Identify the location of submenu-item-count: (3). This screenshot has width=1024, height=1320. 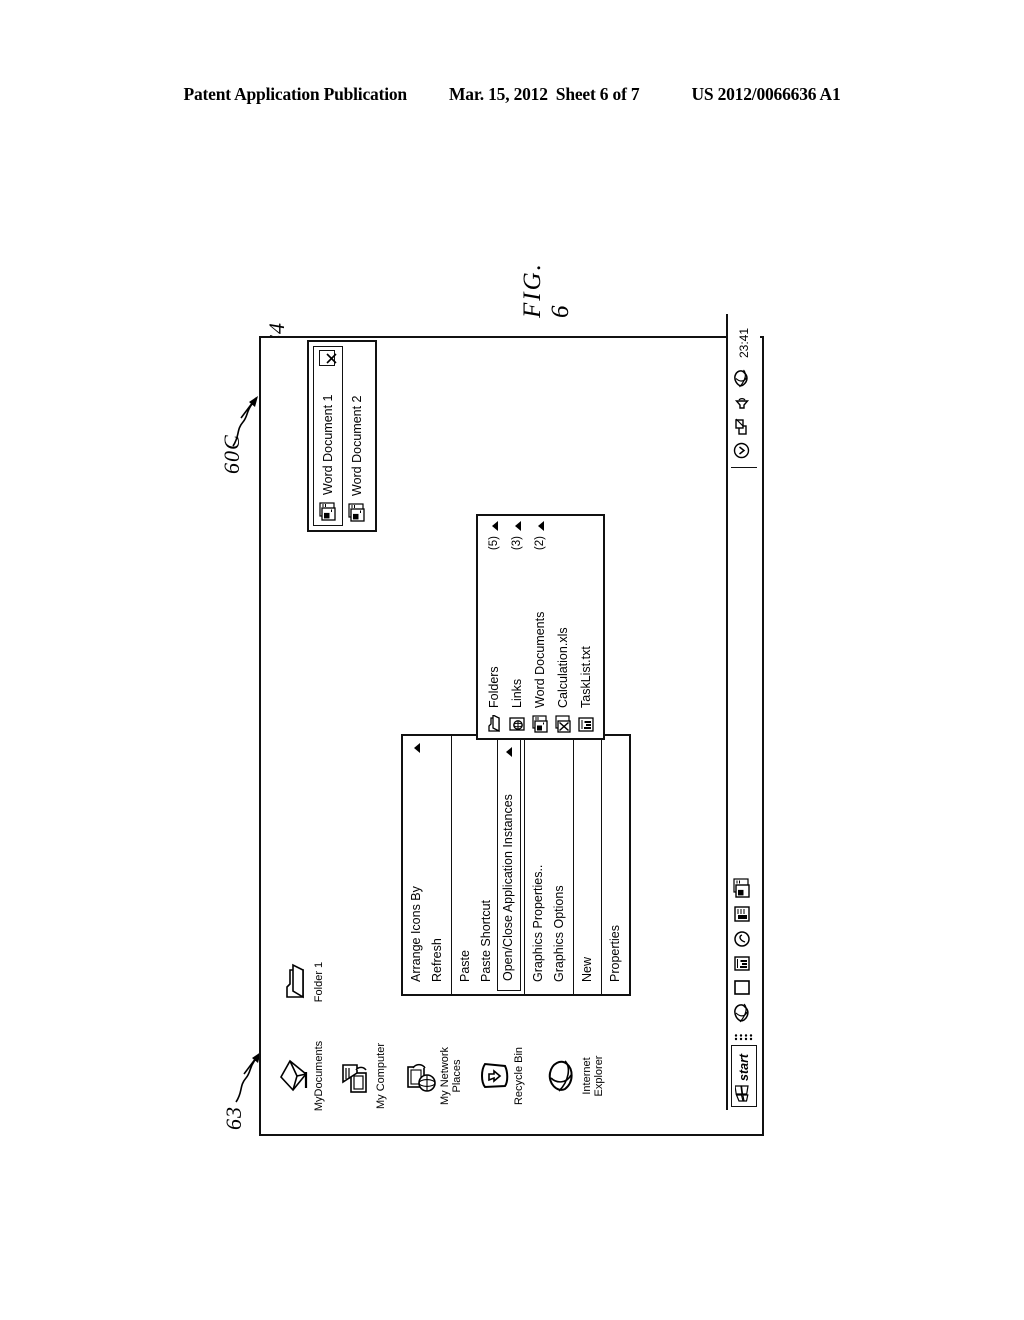
(517, 543).